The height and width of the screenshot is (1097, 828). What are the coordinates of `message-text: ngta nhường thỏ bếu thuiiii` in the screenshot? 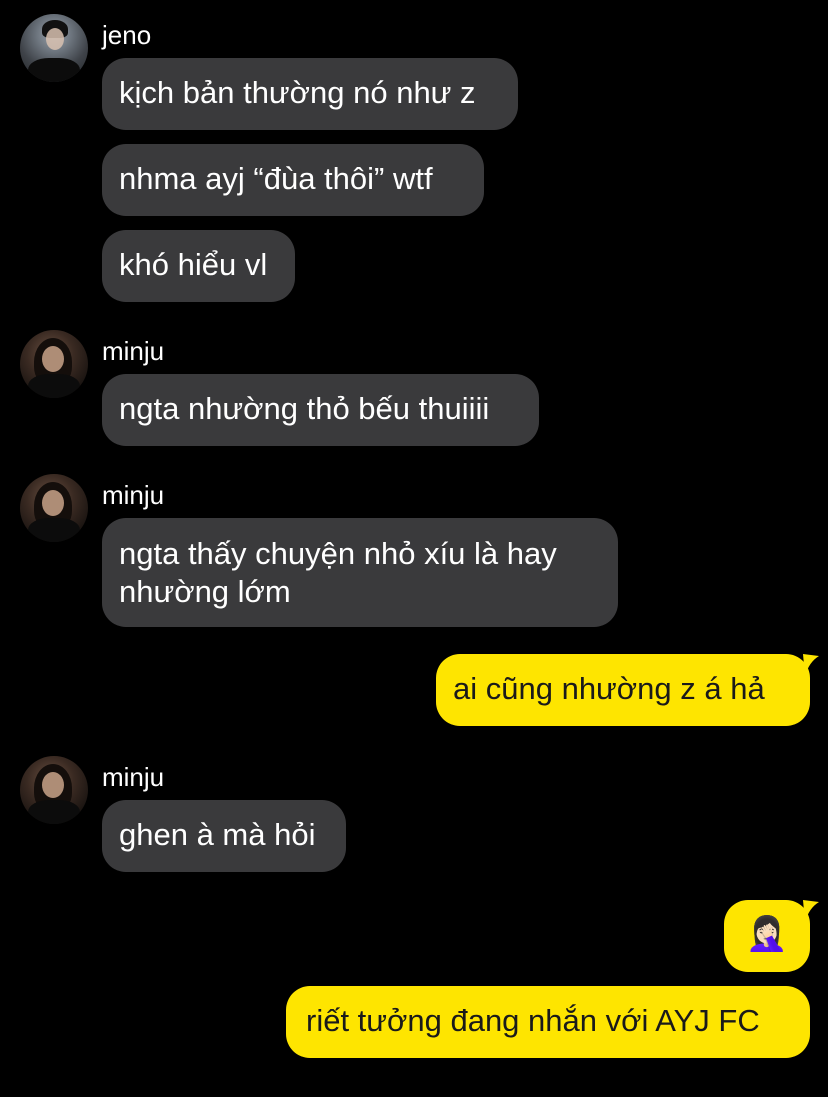 It's located at (304, 408).